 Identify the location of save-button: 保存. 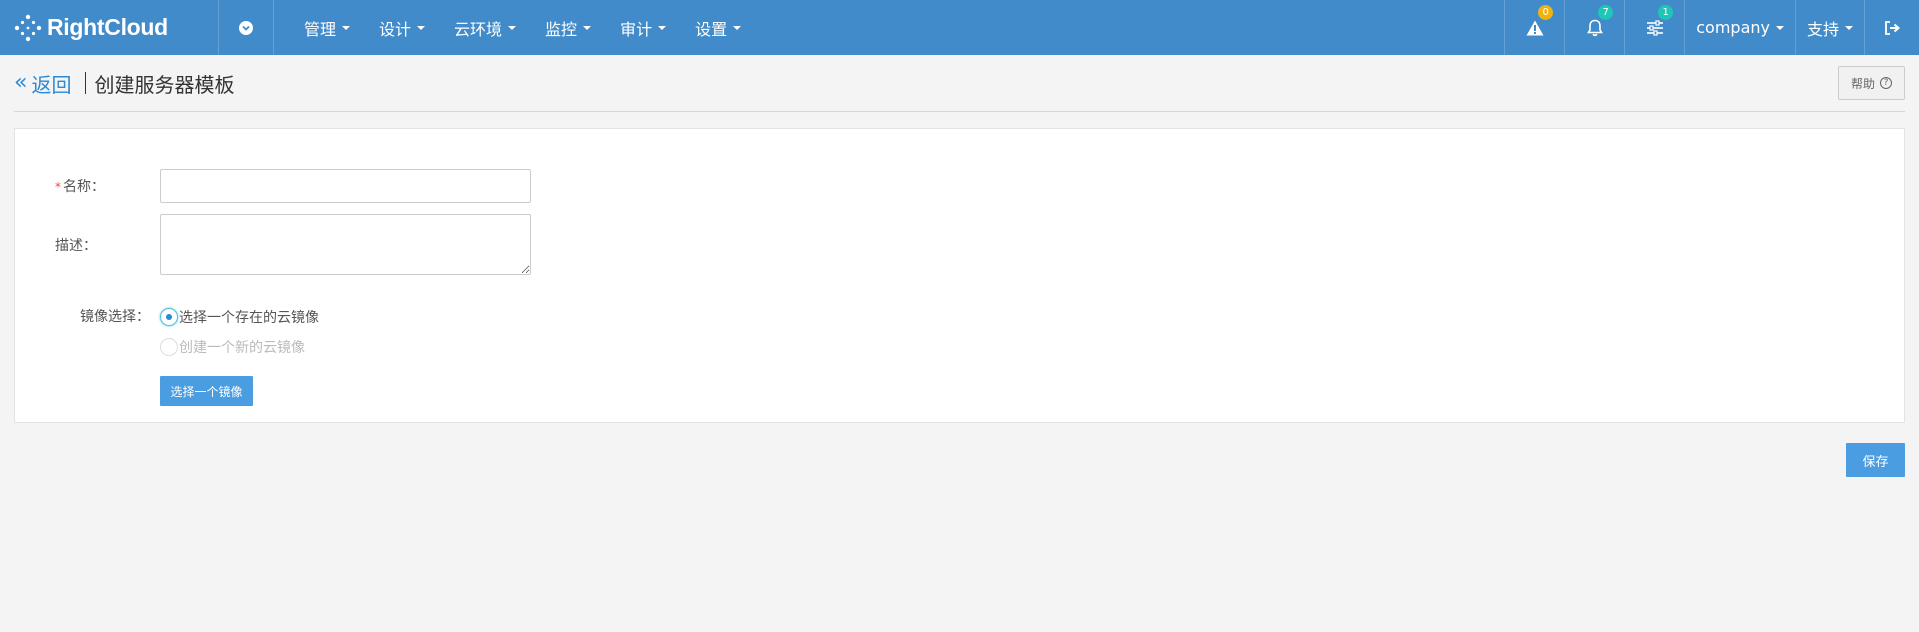
(1875, 460).